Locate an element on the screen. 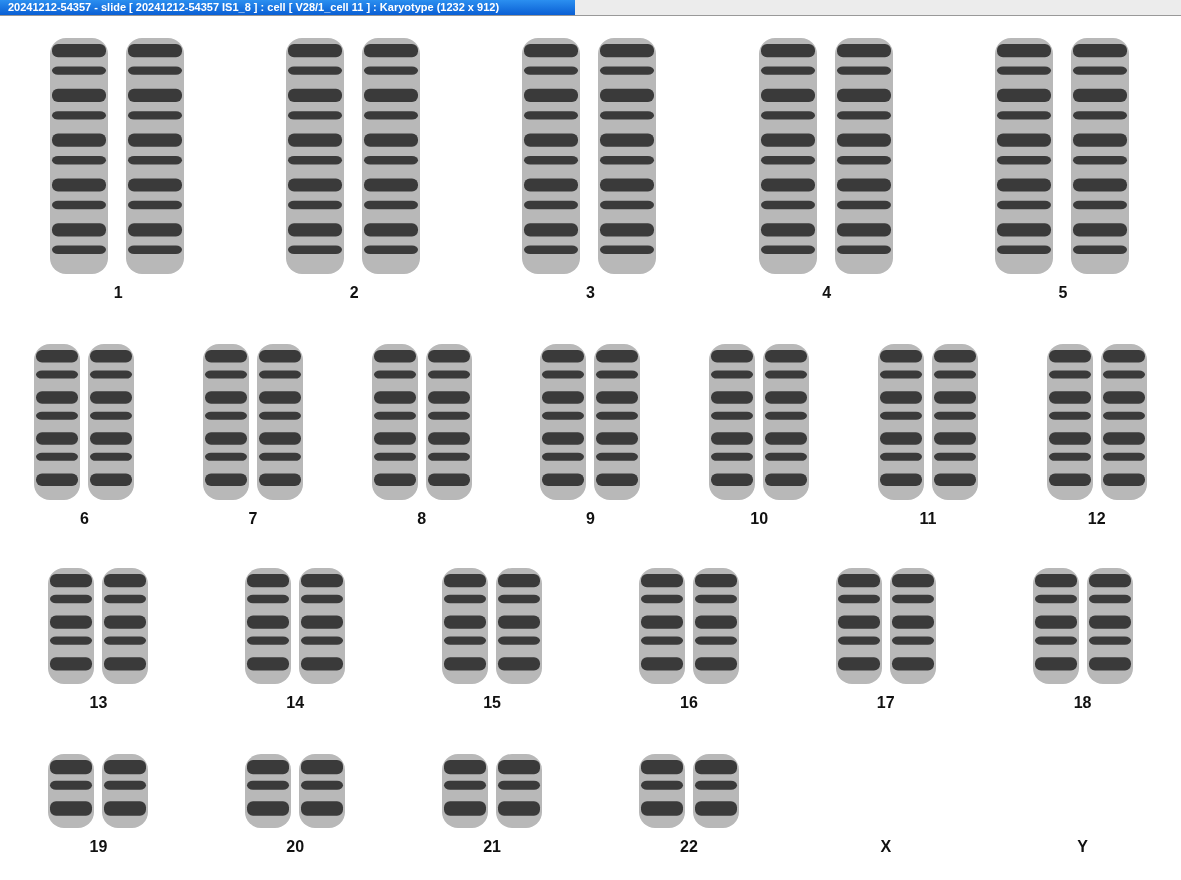 Image resolution: width=1181 pixels, height=880 pixels. chromosome-label: X is located at coordinates (886, 847).